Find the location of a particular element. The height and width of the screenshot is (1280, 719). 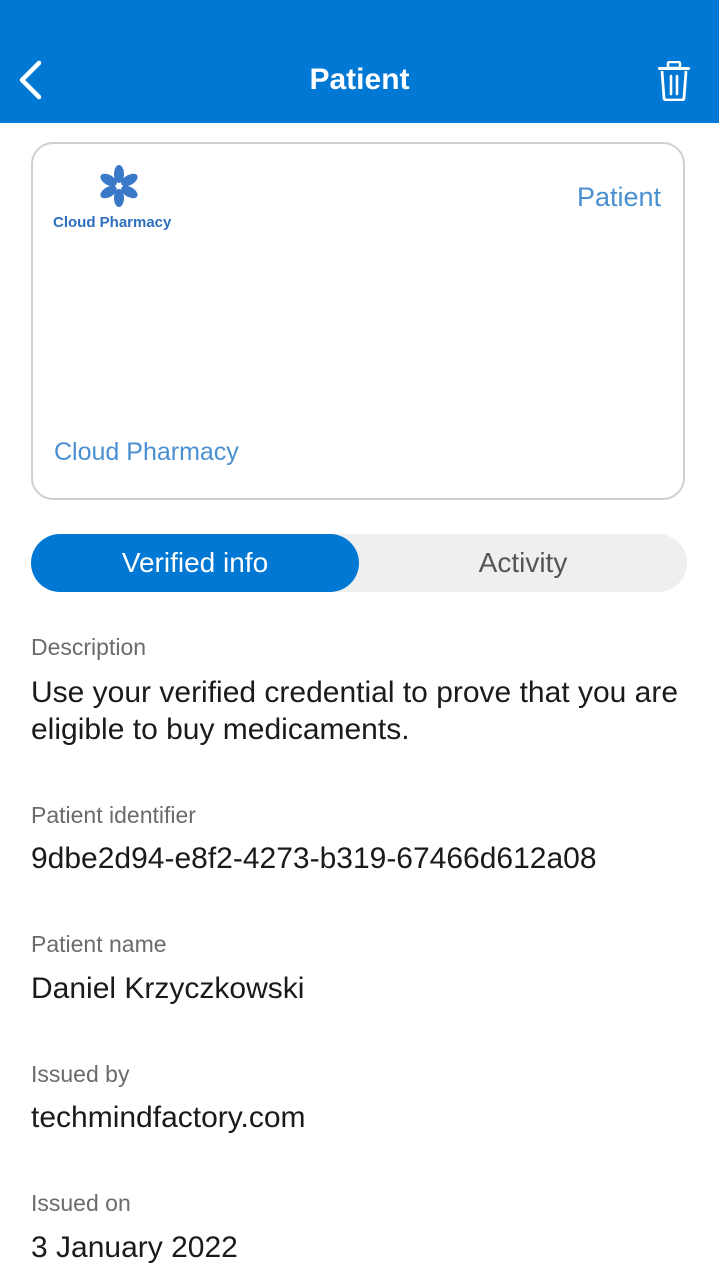

issued-by-value: techmindfactory.com is located at coordinates (168, 1117).